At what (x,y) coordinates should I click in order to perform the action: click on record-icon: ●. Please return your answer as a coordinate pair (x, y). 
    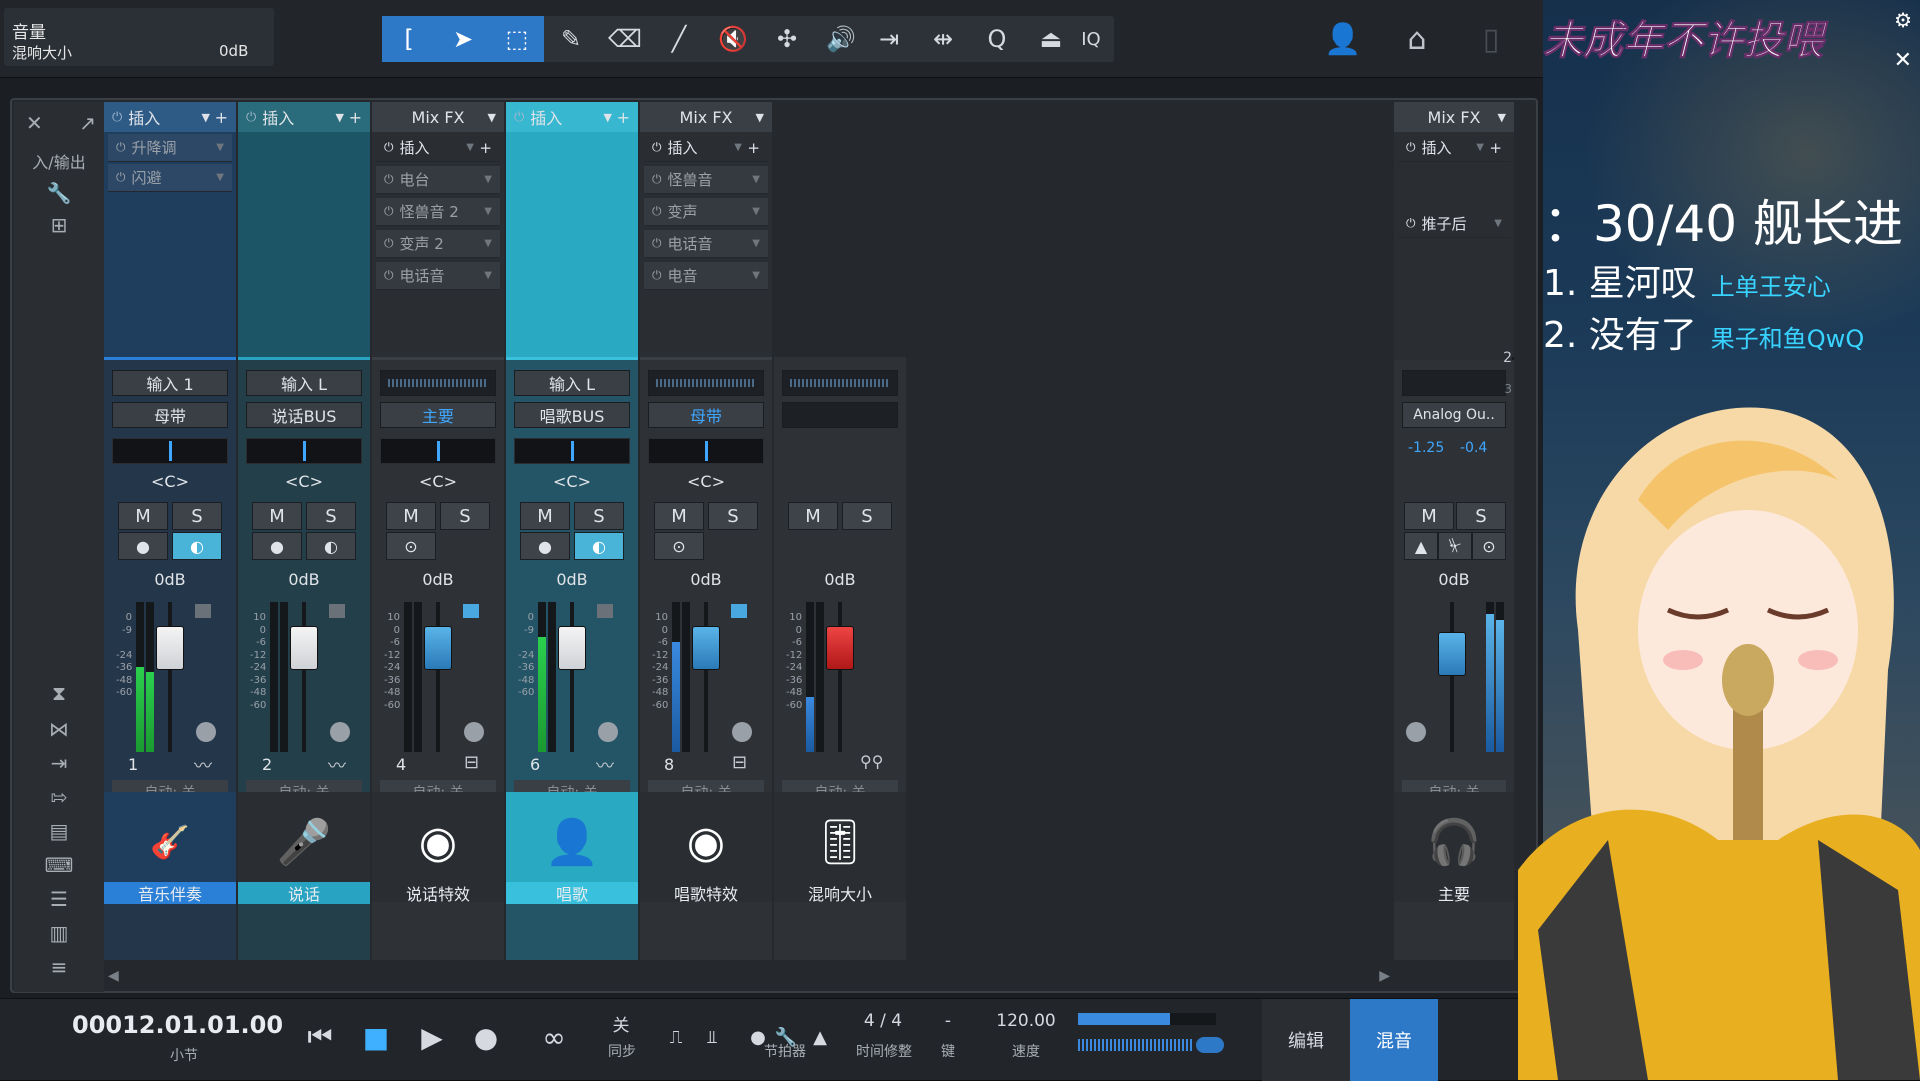
    Looking at the image, I should click on (486, 1037).